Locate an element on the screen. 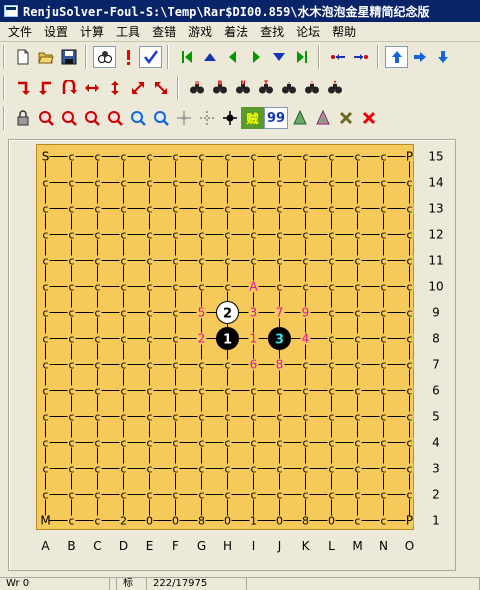  row-label: 6 is located at coordinates (436, 391).